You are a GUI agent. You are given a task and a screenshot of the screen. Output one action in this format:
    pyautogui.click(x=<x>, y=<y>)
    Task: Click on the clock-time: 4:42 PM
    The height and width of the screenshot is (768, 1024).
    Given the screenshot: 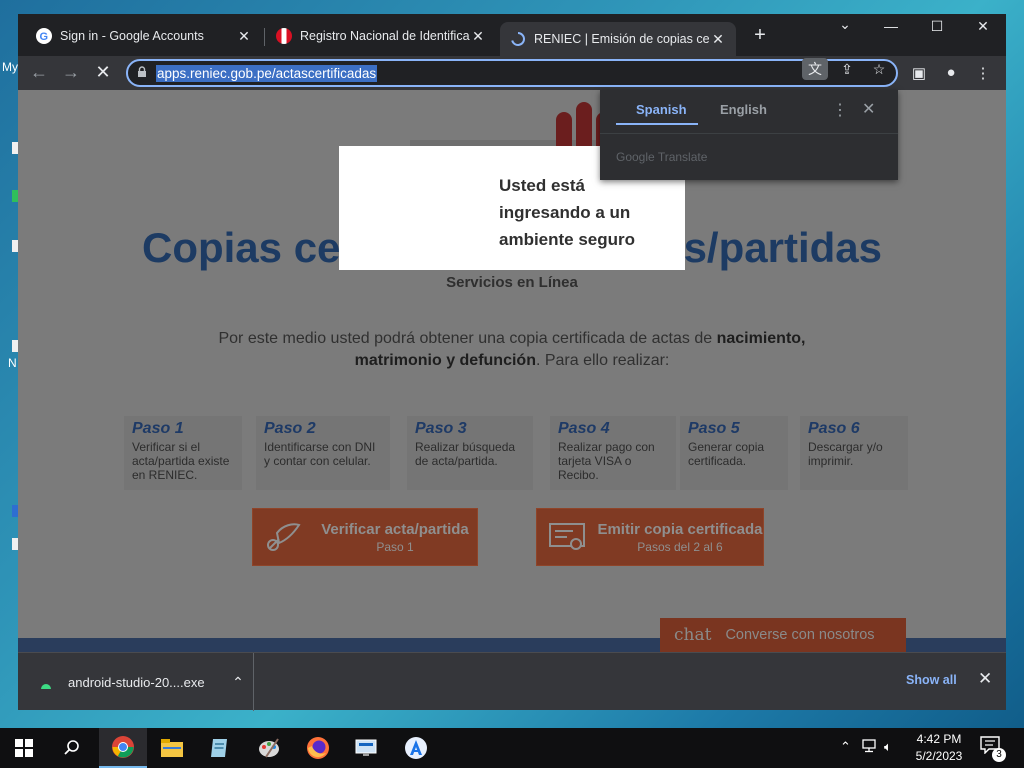 What is the action you would take?
    pyautogui.click(x=939, y=739)
    